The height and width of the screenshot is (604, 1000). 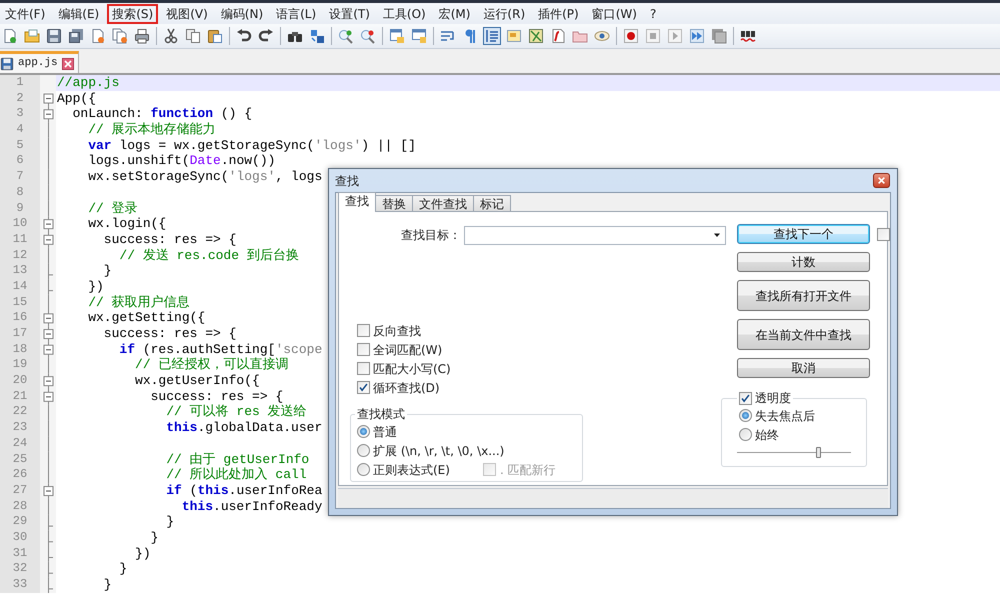 I want to click on copy-icon, so click(x=193, y=36).